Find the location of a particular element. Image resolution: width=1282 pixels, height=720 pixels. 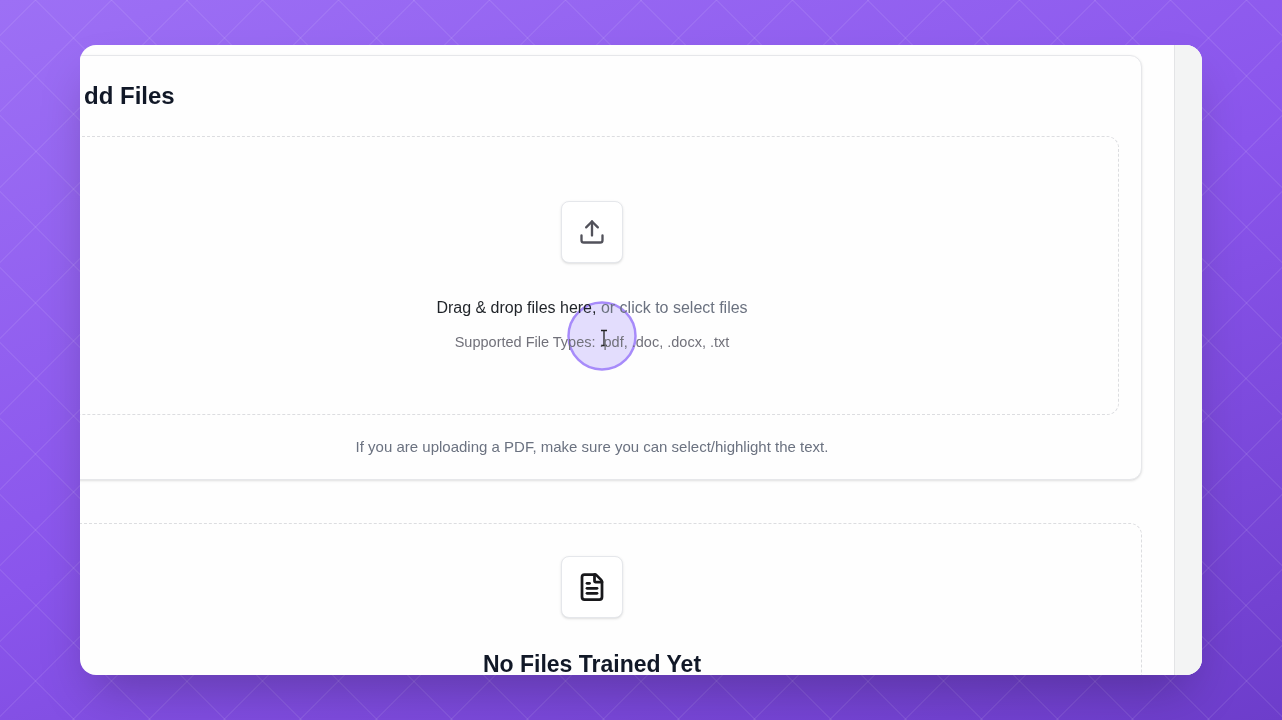

upload-icon is located at coordinates (592, 232).